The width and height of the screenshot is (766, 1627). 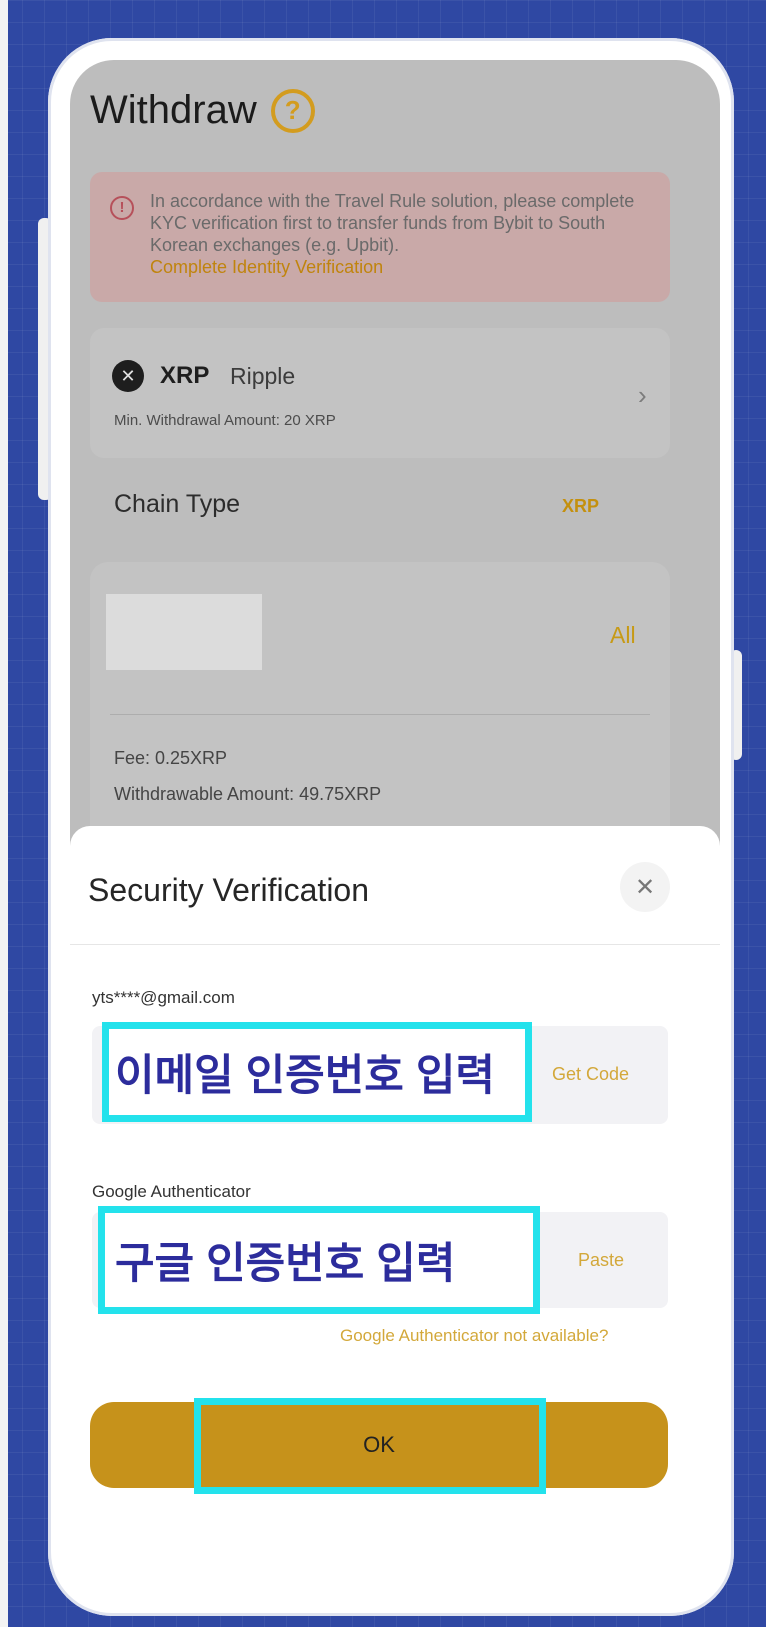 I want to click on min-withdrawal-text: Min. Withdrawal Amount: 20 XRP, so click(x=225, y=420).